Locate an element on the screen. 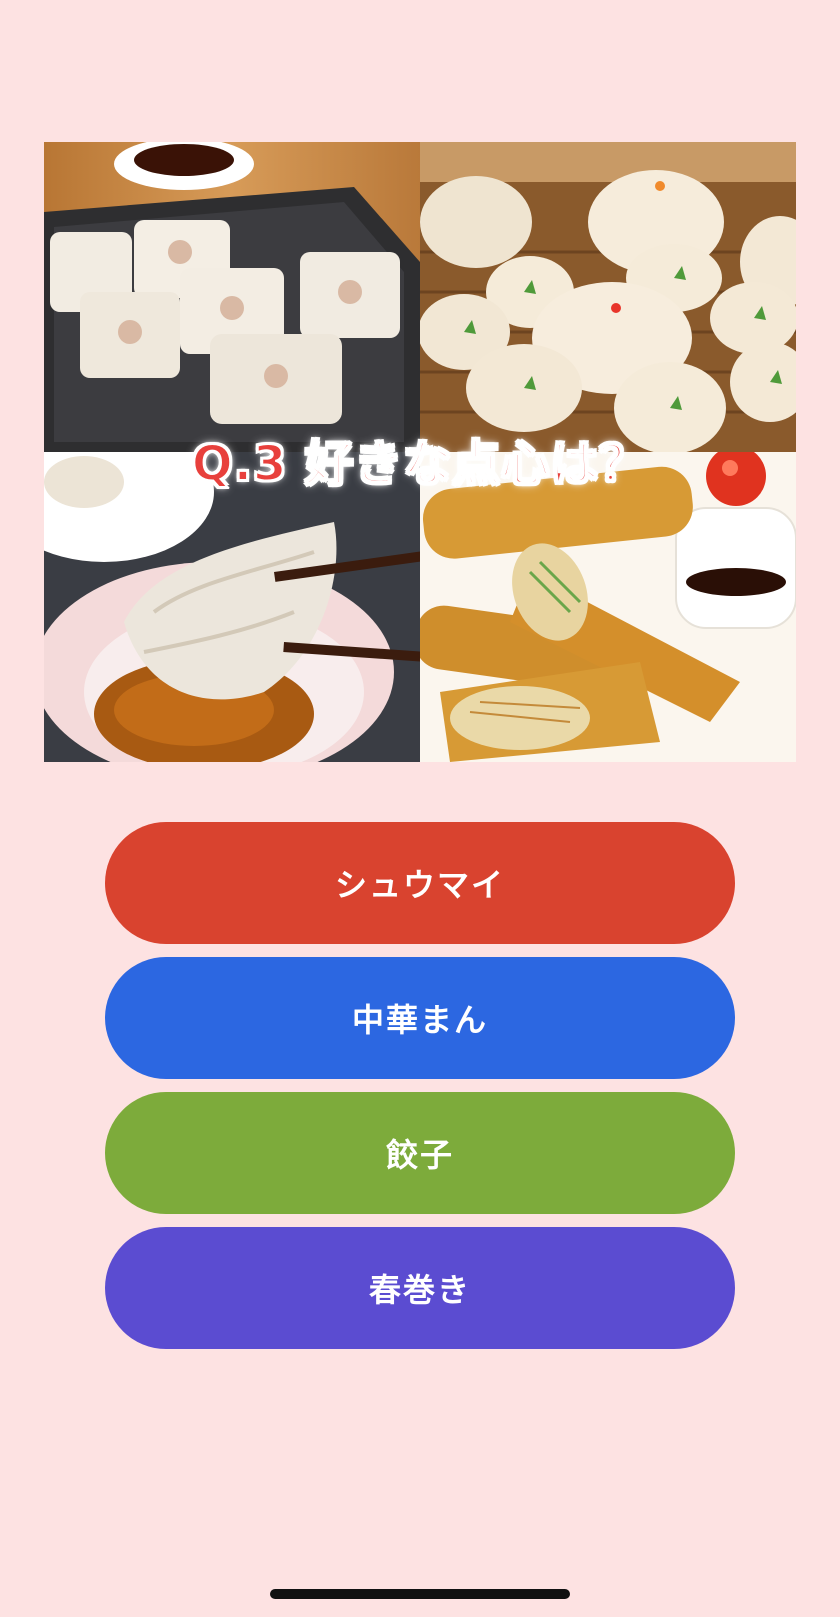 The width and height of the screenshot is (840, 1617). answer-button-chukaman: 中華まん is located at coordinates (420, 1018).